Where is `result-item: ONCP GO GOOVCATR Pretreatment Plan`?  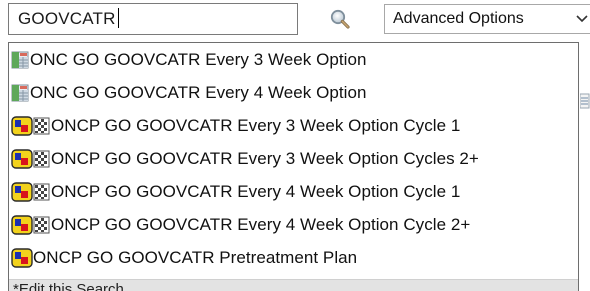
result-item: ONCP GO GOOVCATR Pretreatment Plan is located at coordinates (293, 257).